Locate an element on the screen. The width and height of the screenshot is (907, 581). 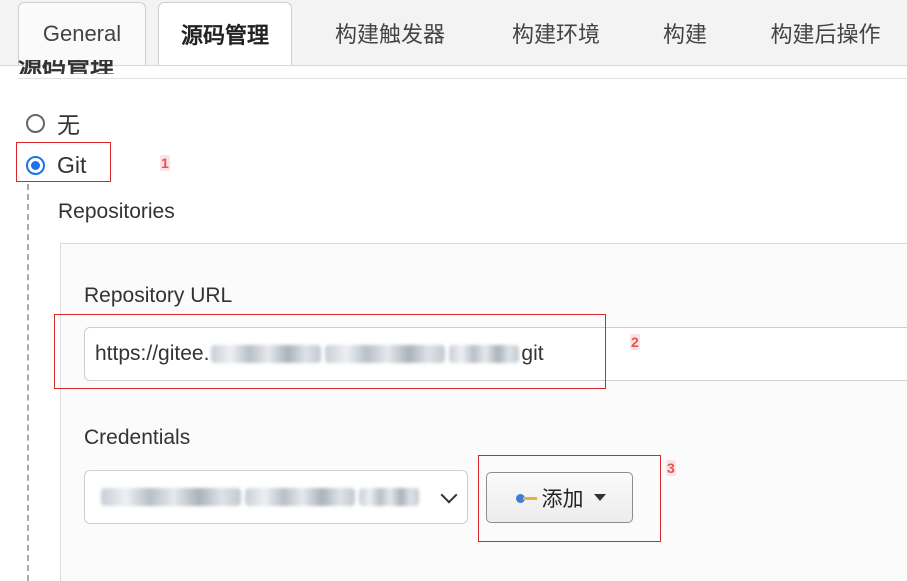
tab-post-build-actions: 构建后操作 is located at coordinates (825, 33).